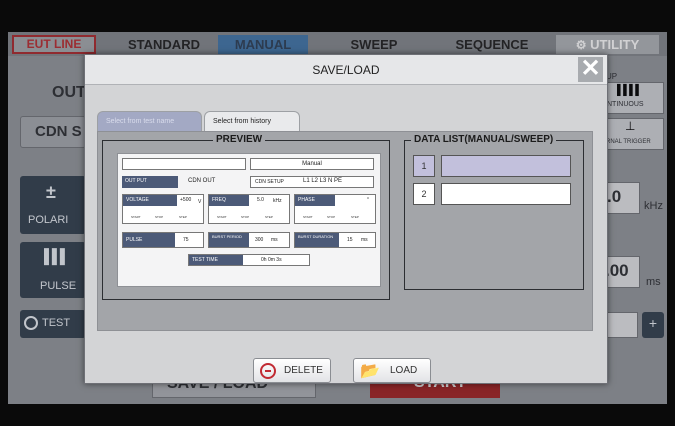 The image size is (675, 426). I want to click on preview-burst-duration: BURST DURATION 15 ms, so click(335, 240).